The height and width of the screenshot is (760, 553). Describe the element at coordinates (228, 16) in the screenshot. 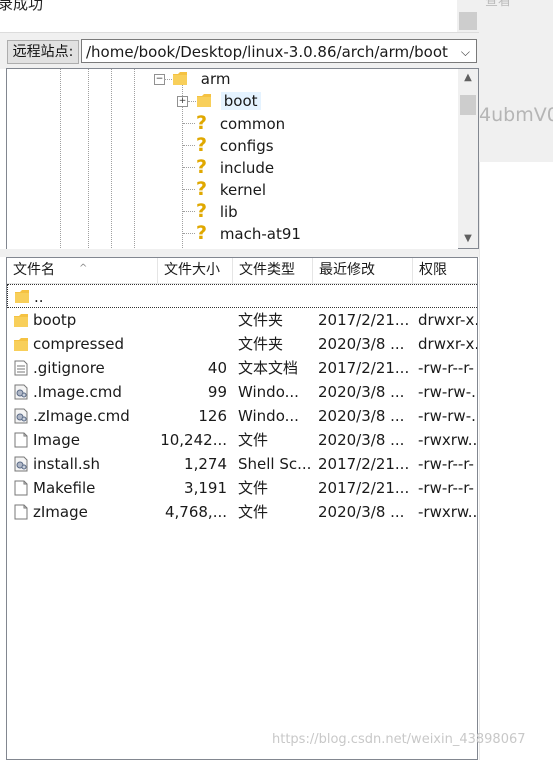

I see `message-log: 录成功` at that location.